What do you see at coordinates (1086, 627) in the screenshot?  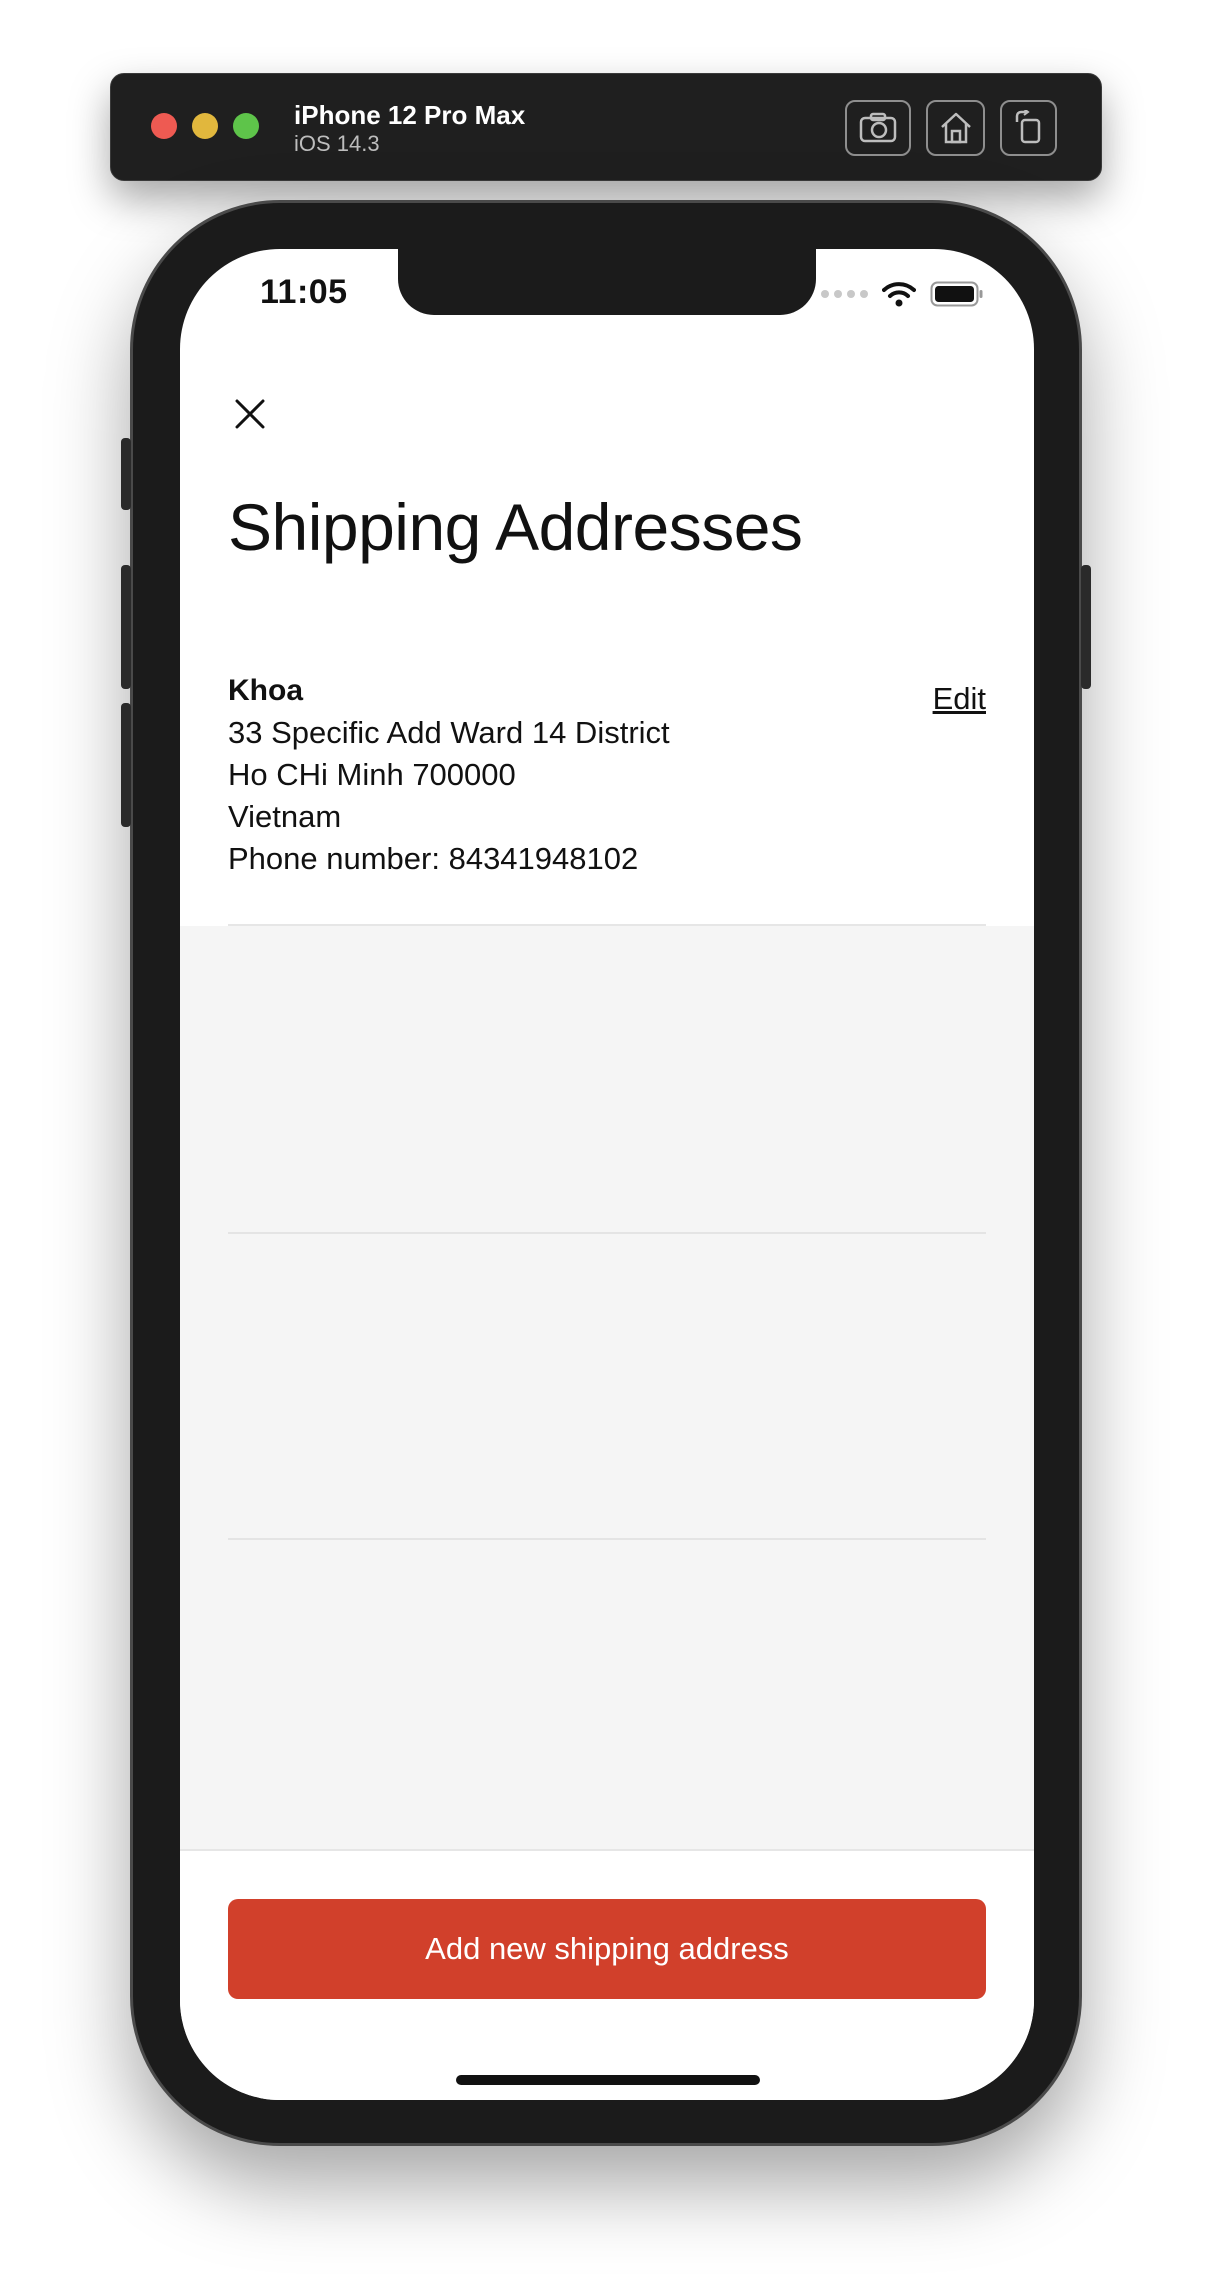 I see `power-button` at bounding box center [1086, 627].